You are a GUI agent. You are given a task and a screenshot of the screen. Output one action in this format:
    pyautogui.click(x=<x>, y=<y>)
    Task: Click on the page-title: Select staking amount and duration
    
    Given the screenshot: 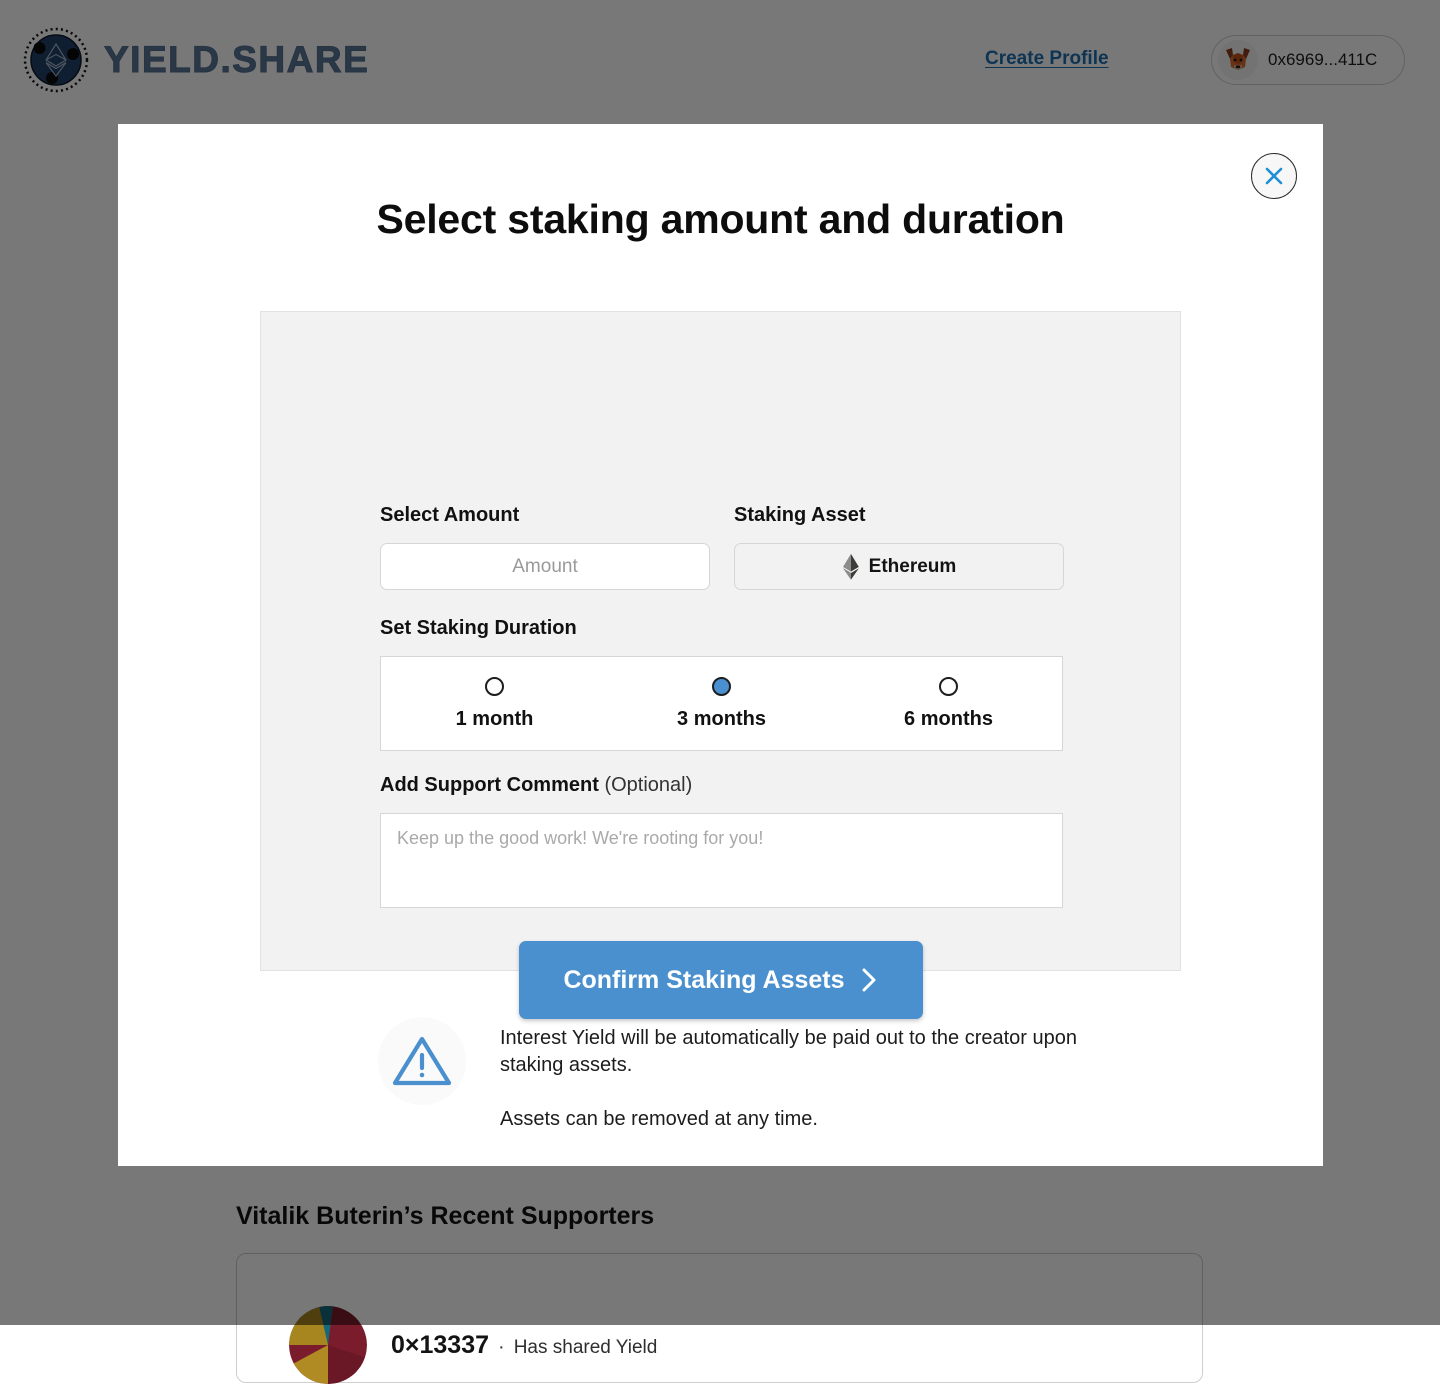 What is the action you would take?
    pyautogui.click(x=720, y=219)
    